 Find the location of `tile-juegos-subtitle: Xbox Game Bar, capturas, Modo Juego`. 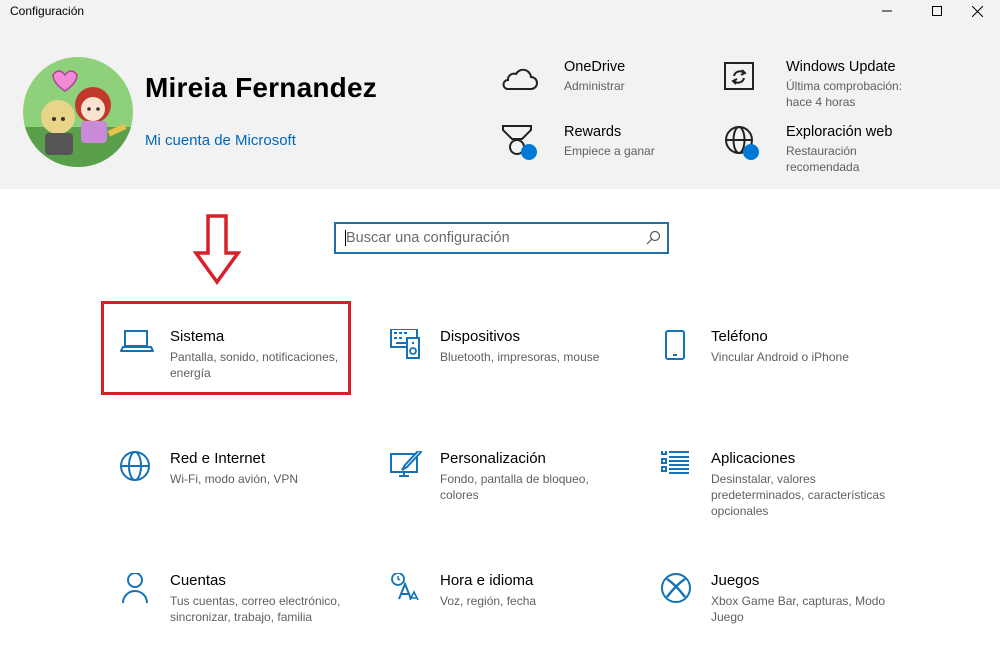

tile-juegos-subtitle: Xbox Game Bar, capturas, Modo Juego is located at coordinates (798, 609).